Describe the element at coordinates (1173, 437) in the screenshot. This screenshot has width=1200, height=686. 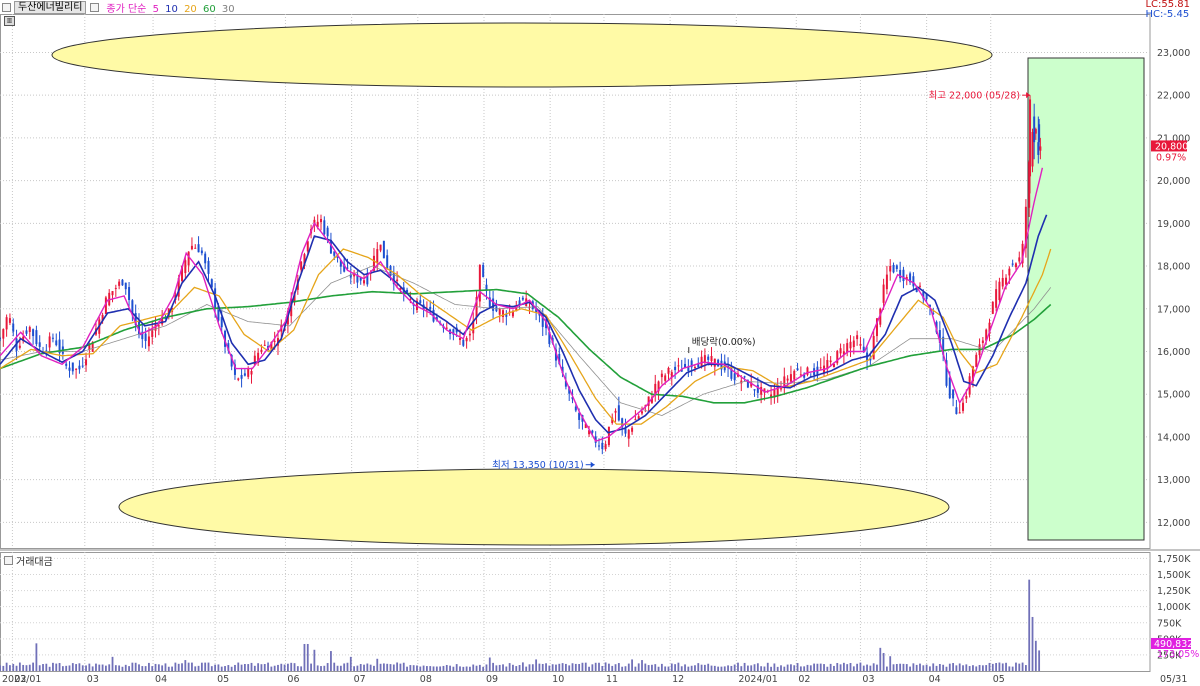
I see `y-tick-label: 14,000` at that location.